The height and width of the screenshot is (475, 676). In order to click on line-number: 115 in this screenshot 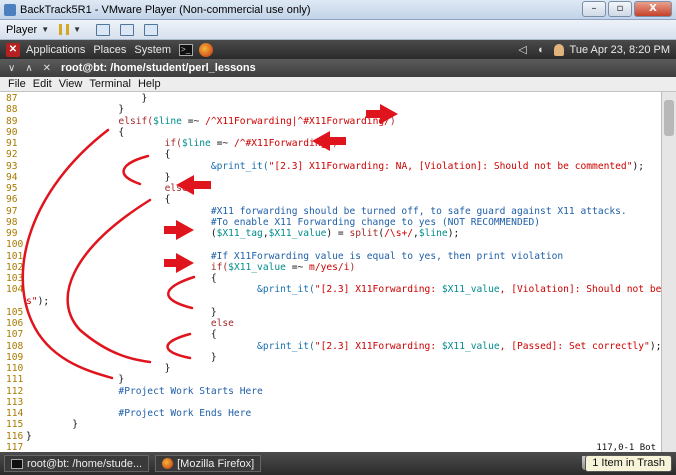, I will do `click(15, 425)`.